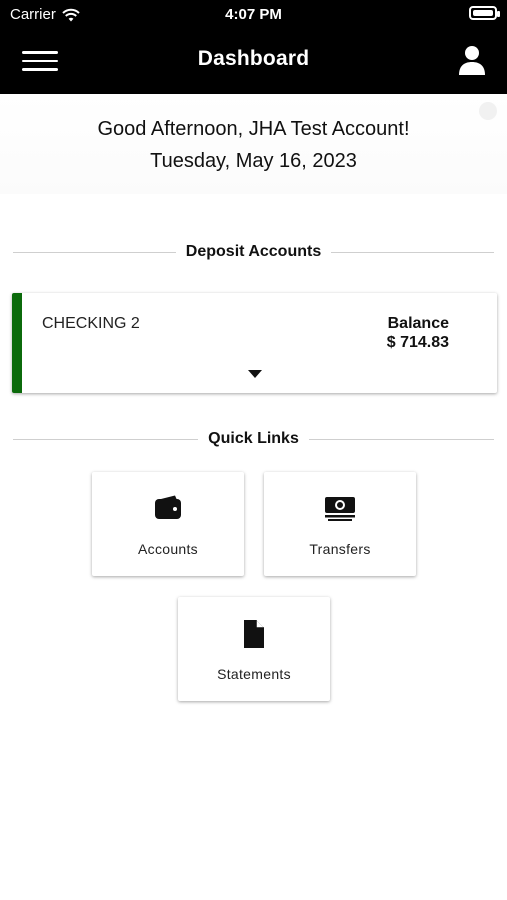 Image resolution: width=507 pixels, height=900 pixels. I want to click on quick-link-accounts: Accounts, so click(168, 524).